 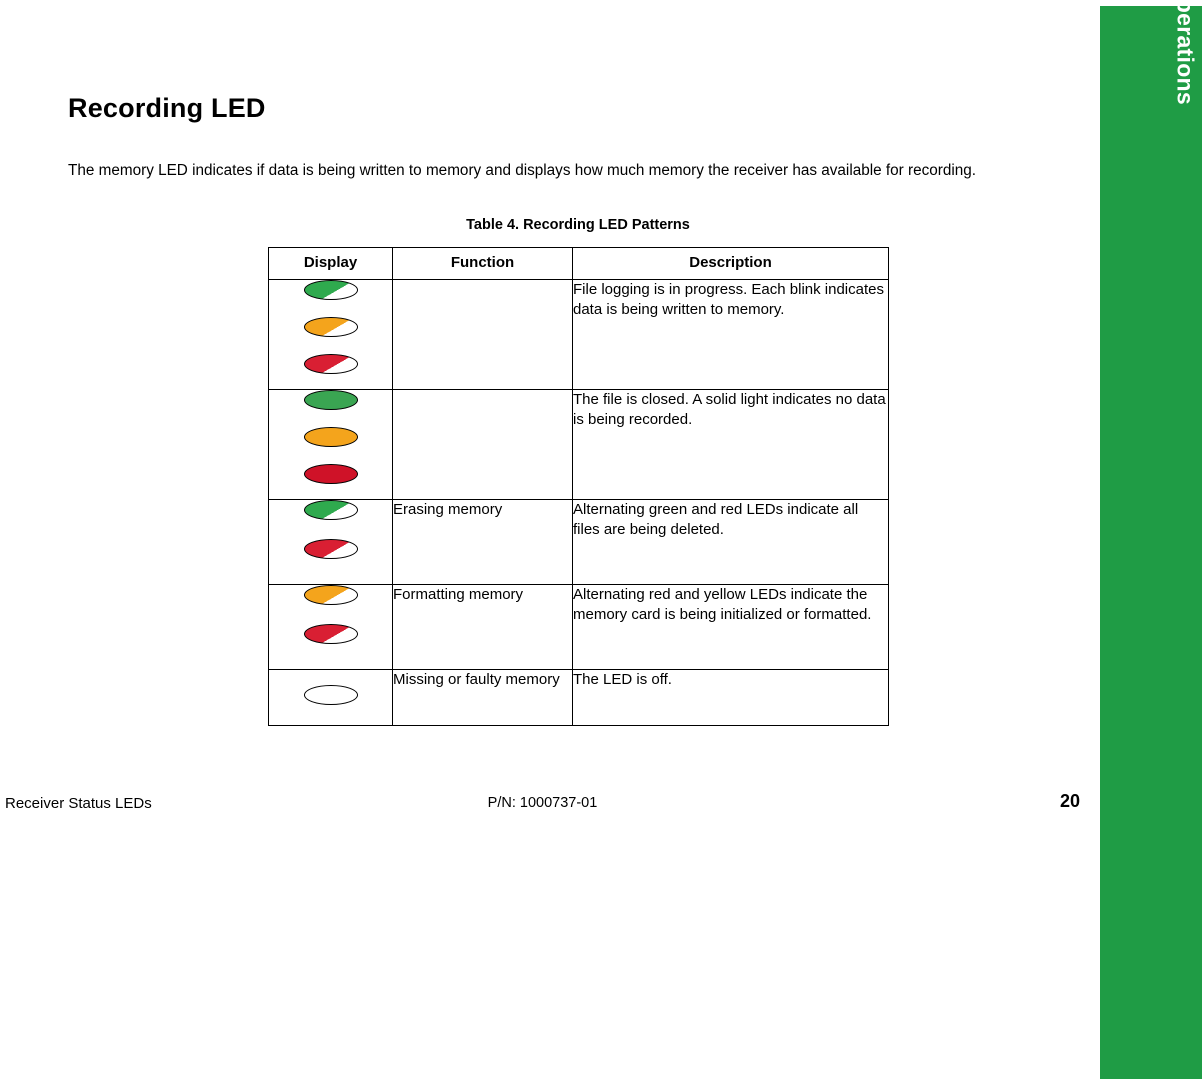 I want to click on table-row: Missing or faulty memory The LED is off., so click(x=578, y=697).